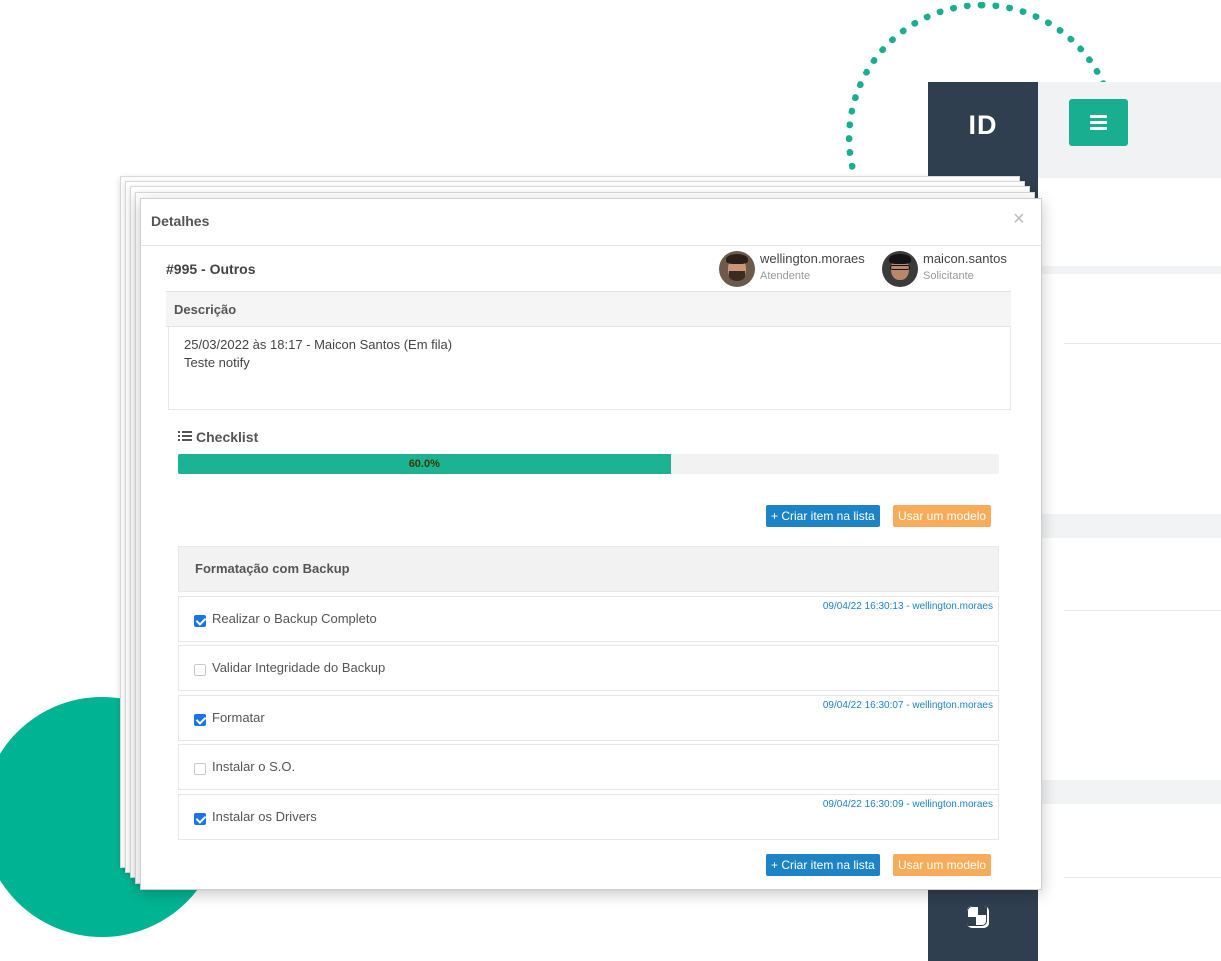 The height and width of the screenshot is (961, 1221). What do you see at coordinates (965, 258) in the screenshot?
I see `user-name: maicon.santos` at bounding box center [965, 258].